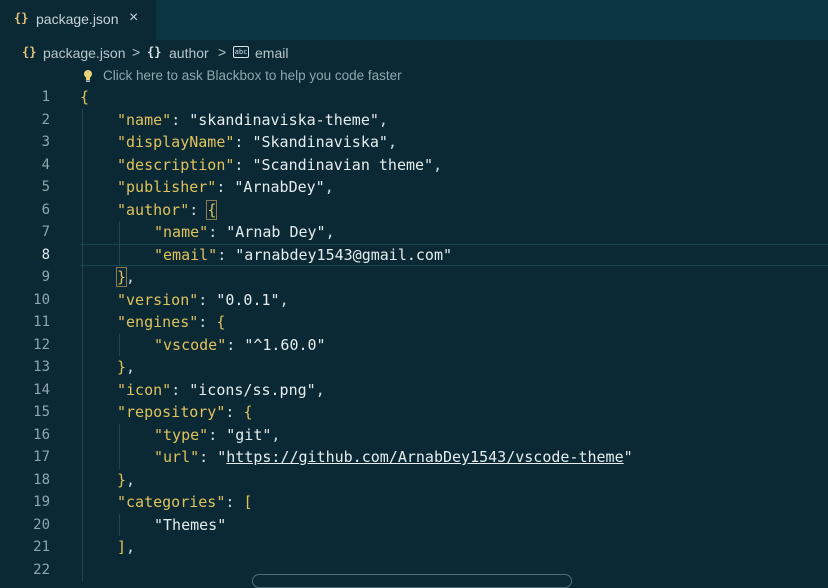 The height and width of the screenshot is (588, 828). Describe the element at coordinates (276, 232) in the screenshot. I see `json-string: "Arnab Dey"` at that location.